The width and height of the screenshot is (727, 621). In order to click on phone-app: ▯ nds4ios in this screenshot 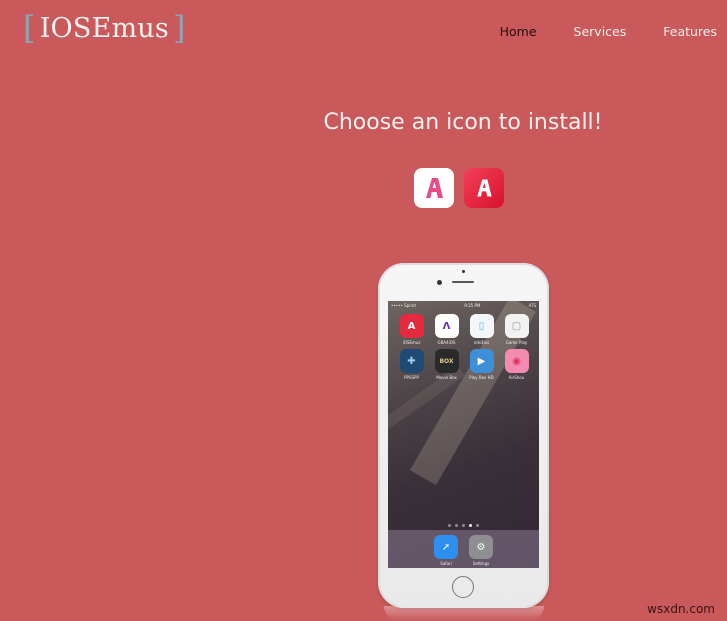, I will do `click(481, 329)`.